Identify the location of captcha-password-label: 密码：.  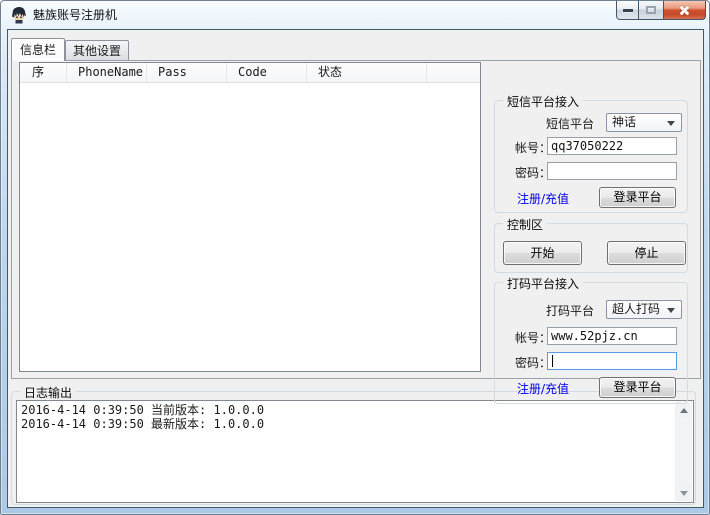
(533, 363).